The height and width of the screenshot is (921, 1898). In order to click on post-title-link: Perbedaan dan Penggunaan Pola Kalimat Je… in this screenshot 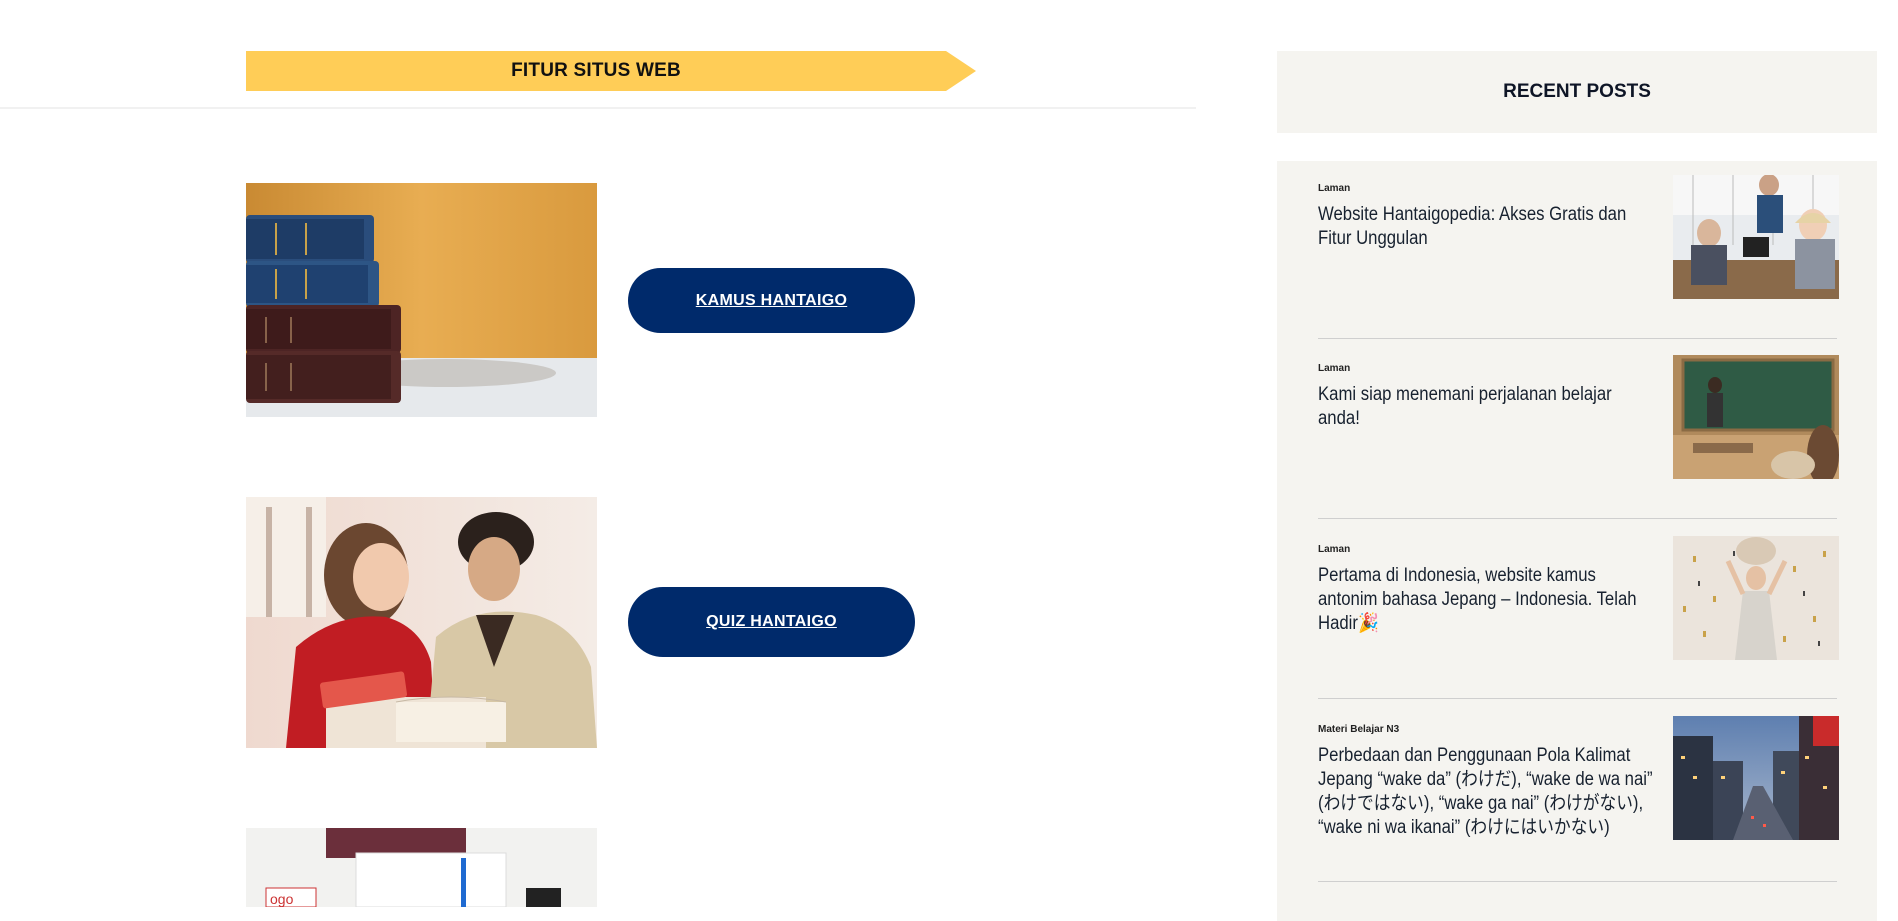, I will do `click(1488, 792)`.